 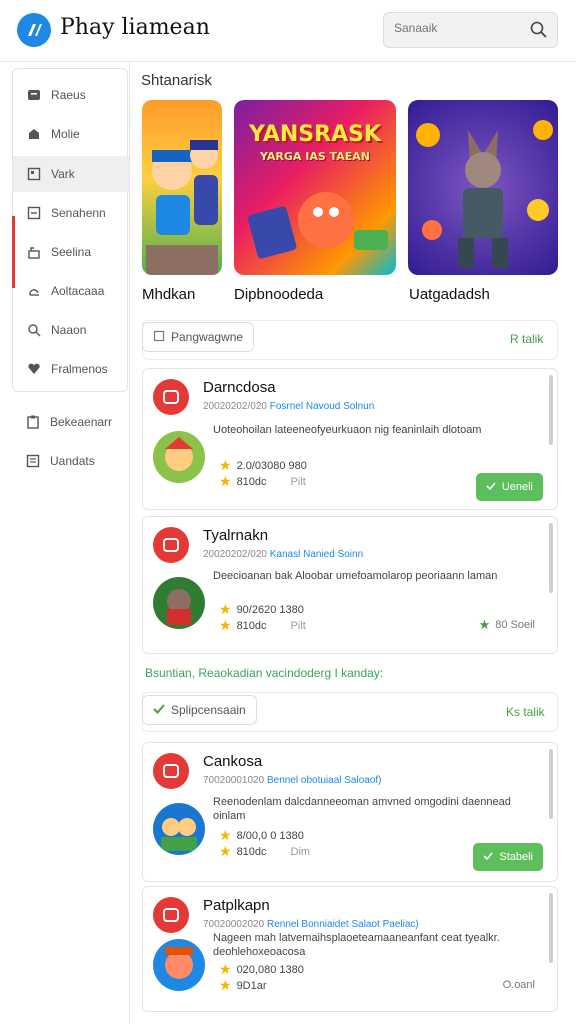 I want to click on sidebar-item-senahenn: Senahenn, so click(x=71, y=213).